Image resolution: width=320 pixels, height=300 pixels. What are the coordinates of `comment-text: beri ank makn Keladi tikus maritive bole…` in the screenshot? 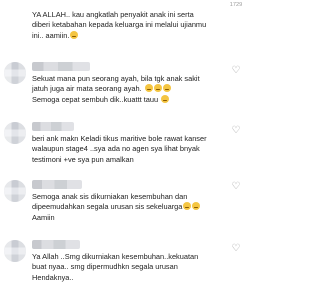 It's located at (125, 149).